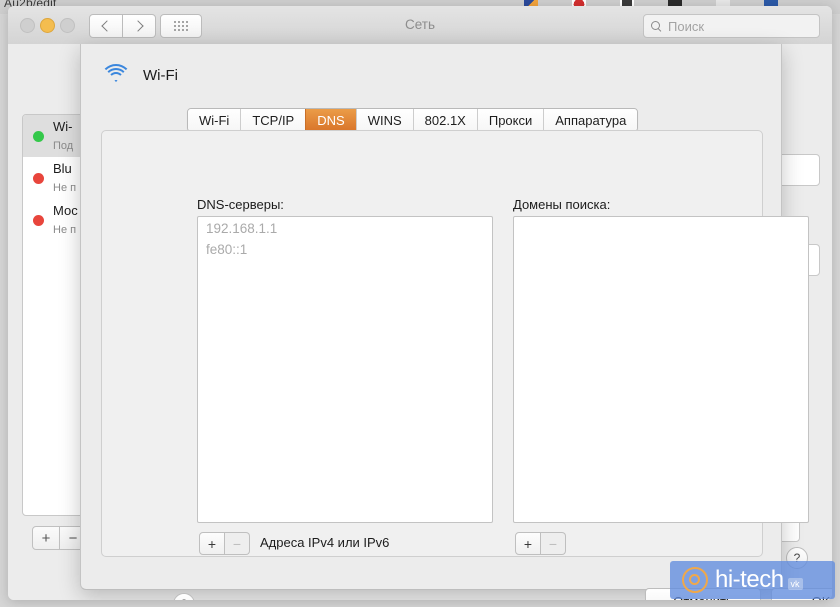  I want to click on tab-hardware: Аппаратура, so click(590, 120).